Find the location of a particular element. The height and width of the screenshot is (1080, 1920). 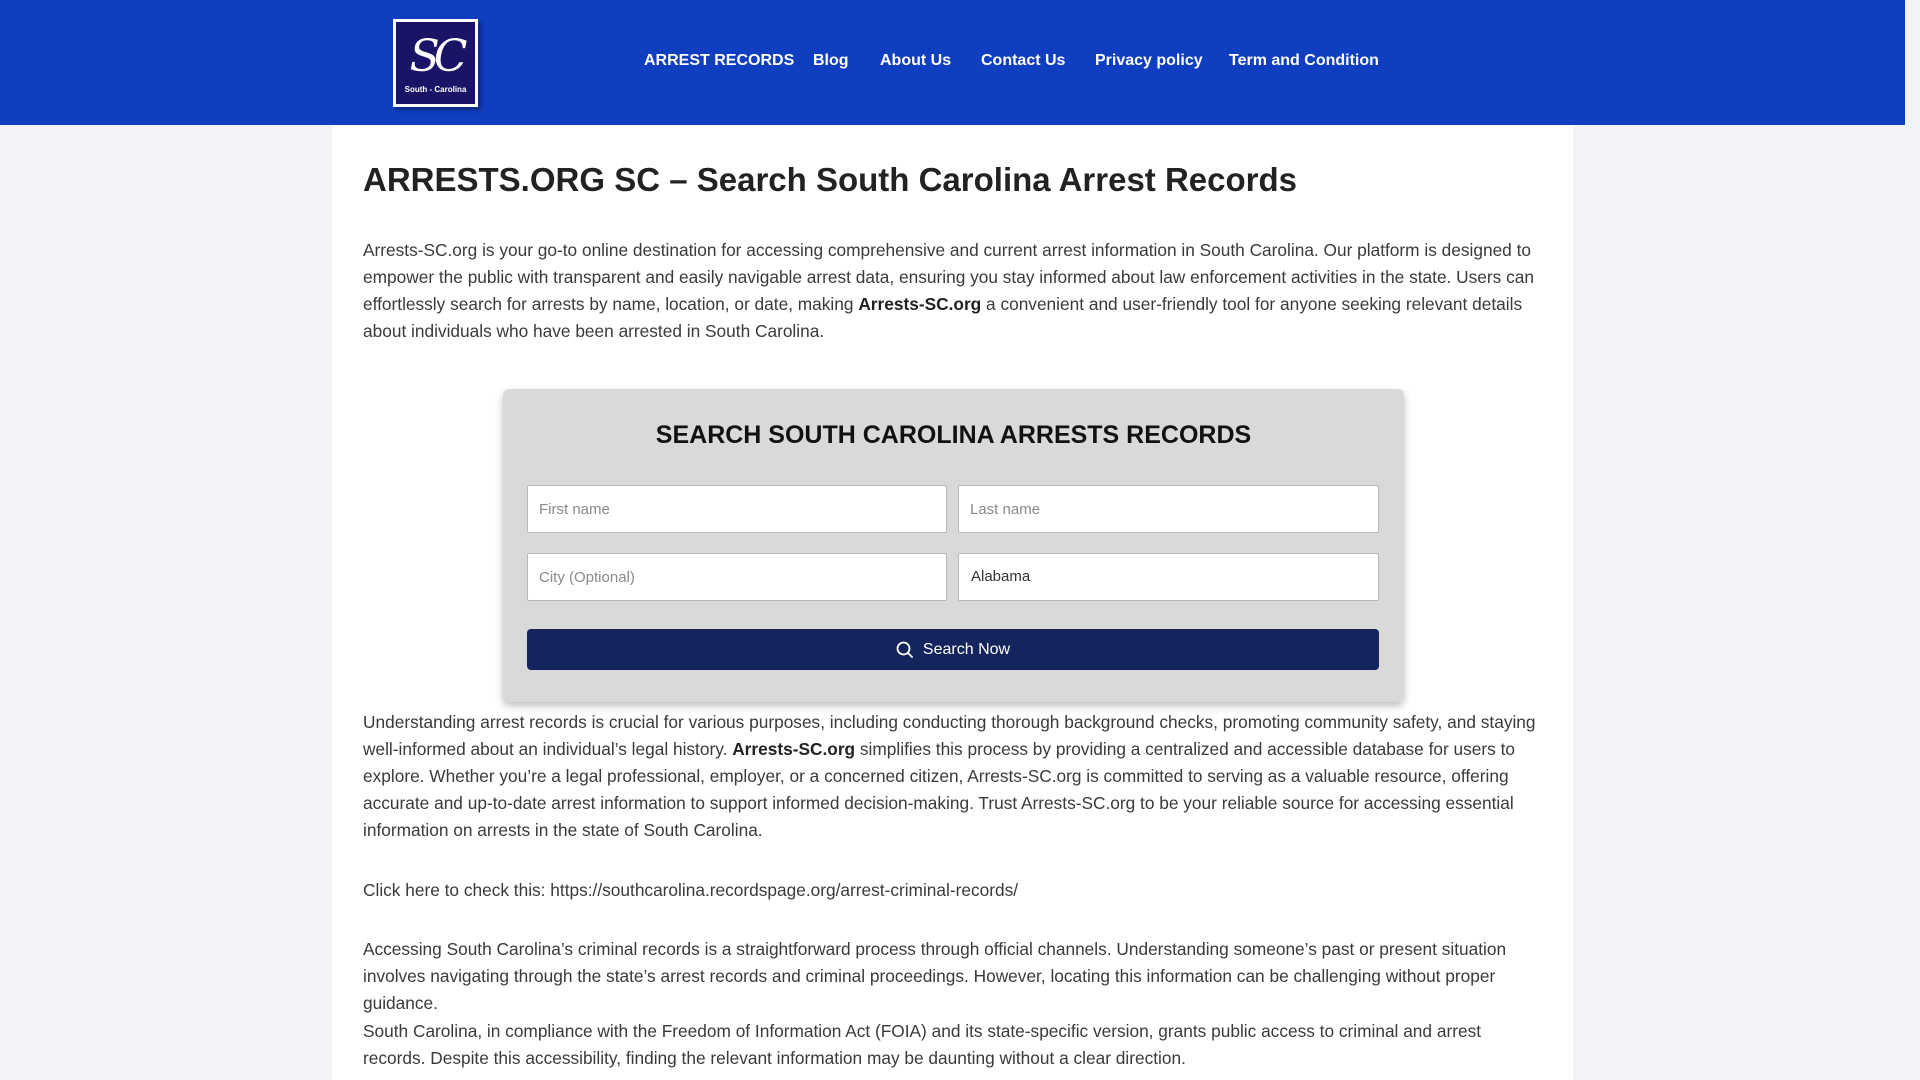

nav-item-term-and-condition: Term and Condition is located at coordinates (1304, 61).